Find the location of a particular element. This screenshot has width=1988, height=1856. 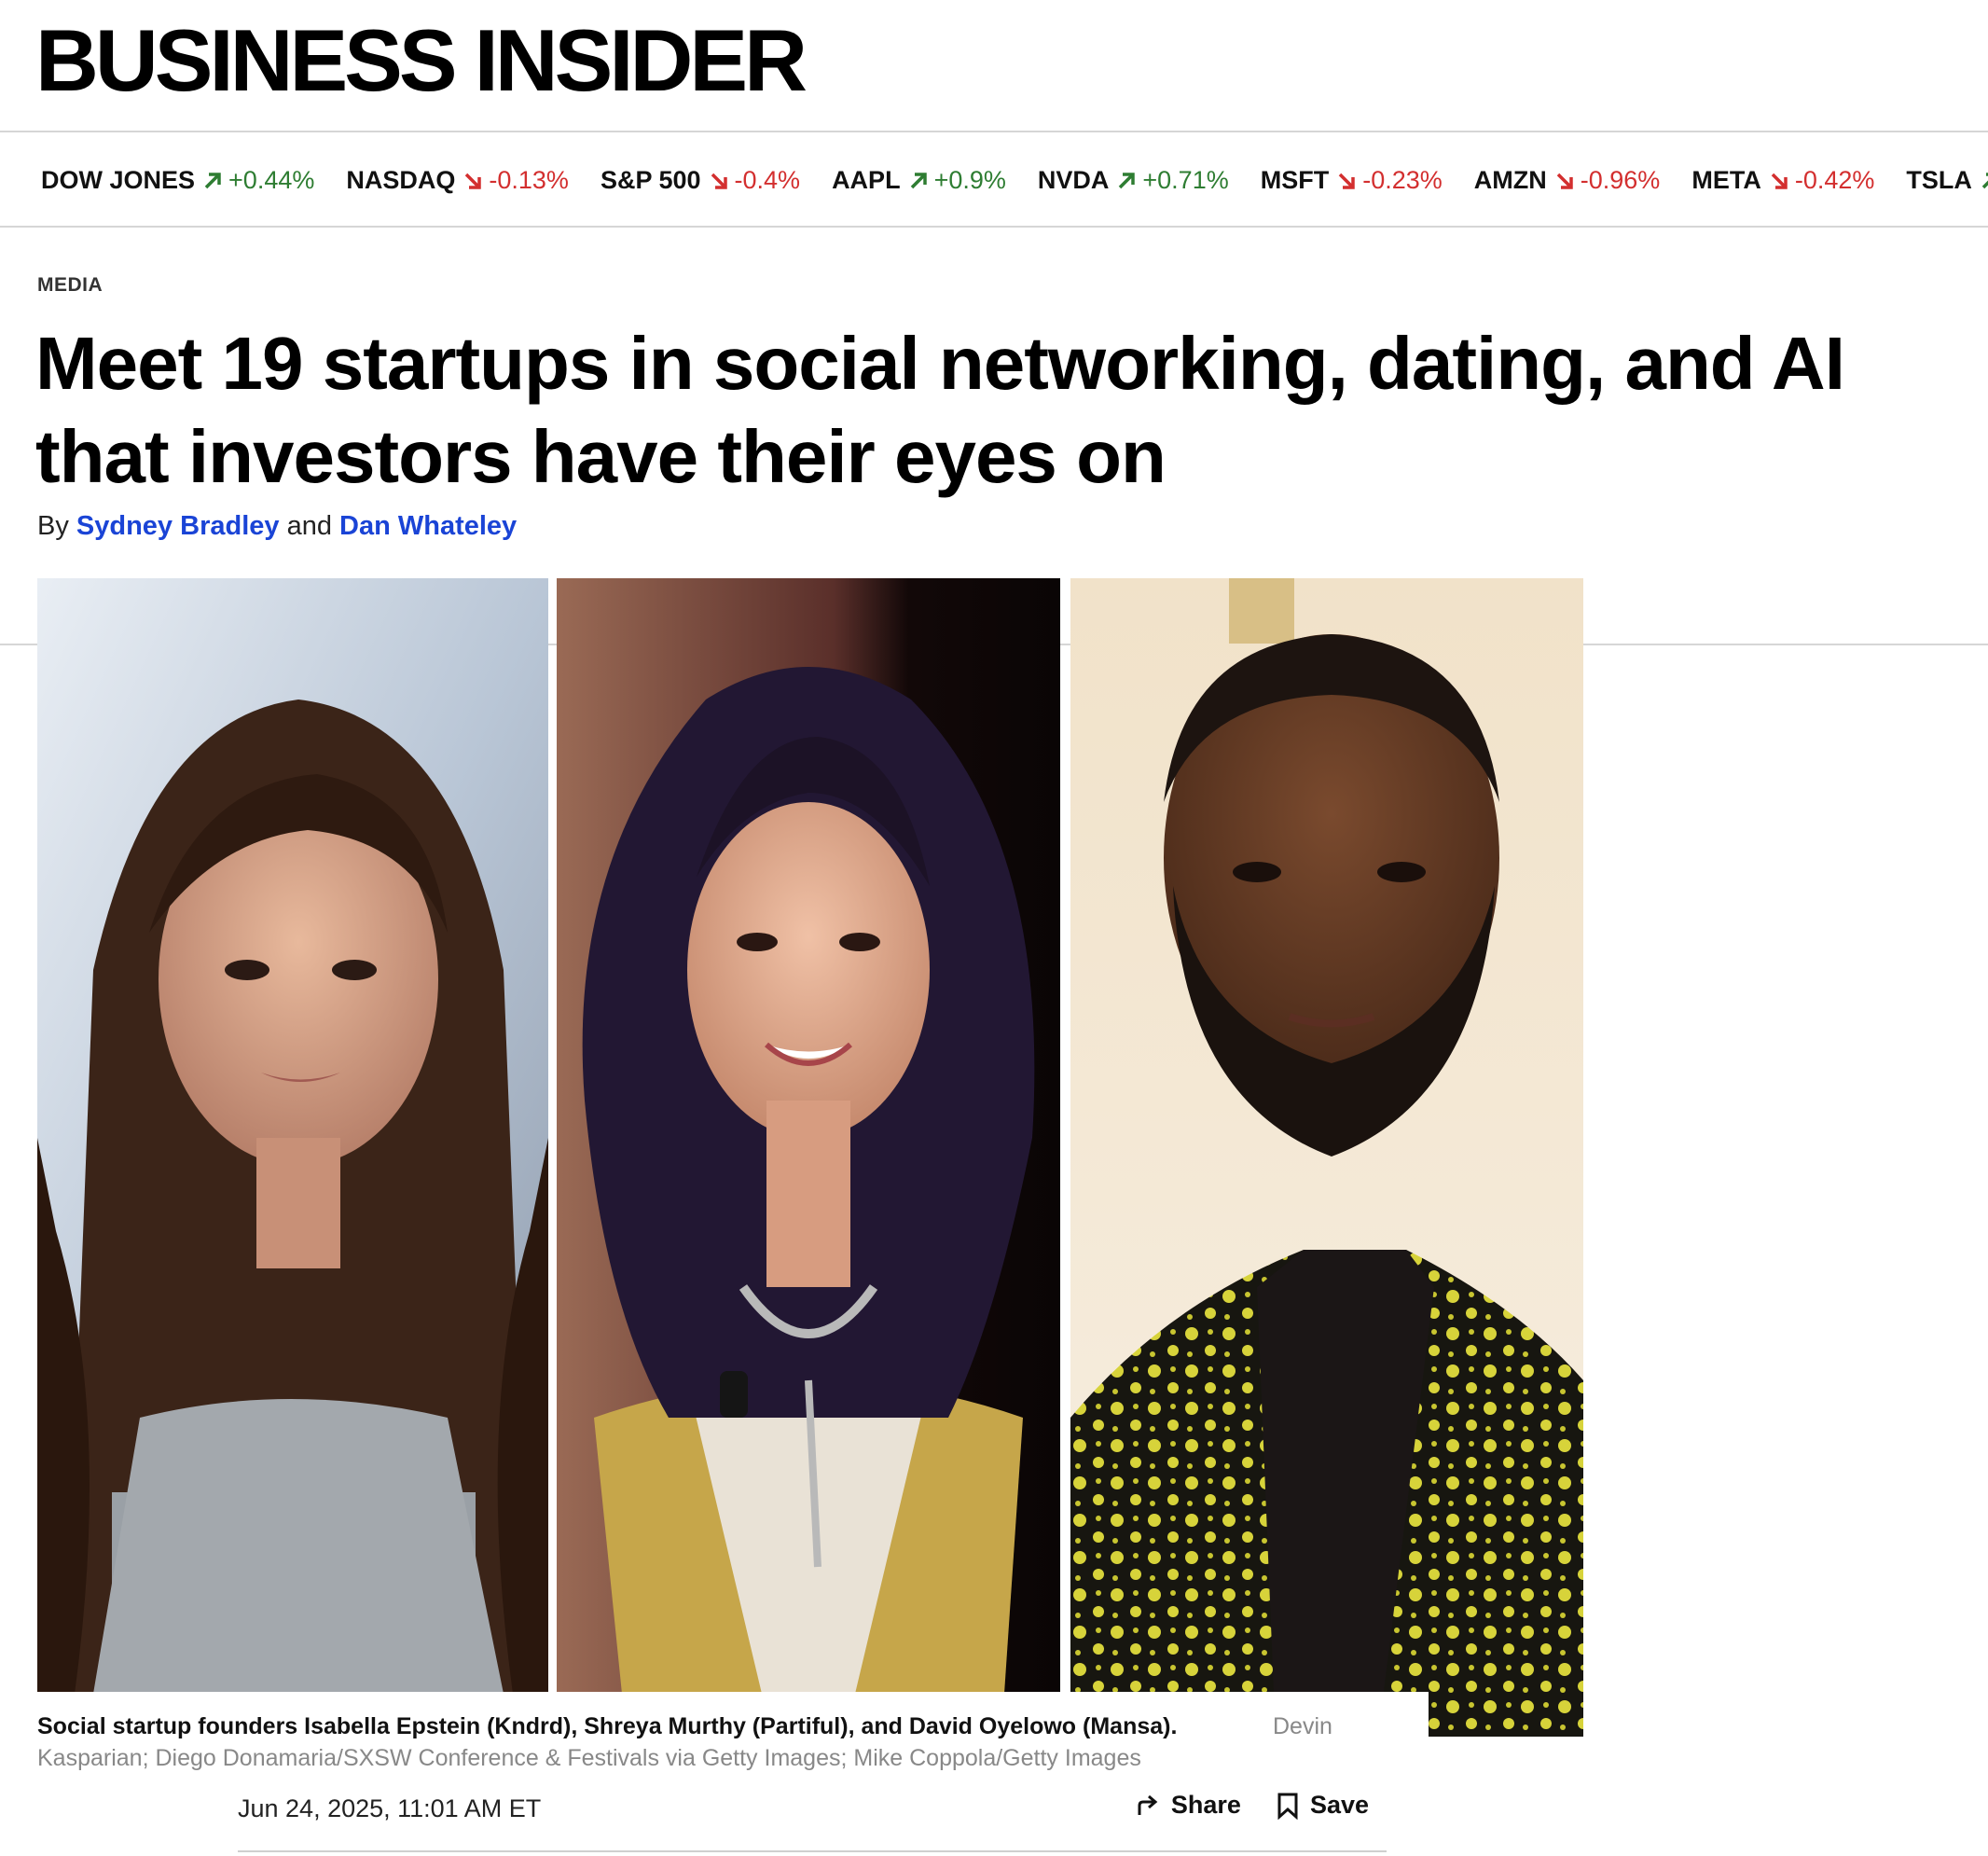

byline-prefix: By is located at coordinates (53, 526).